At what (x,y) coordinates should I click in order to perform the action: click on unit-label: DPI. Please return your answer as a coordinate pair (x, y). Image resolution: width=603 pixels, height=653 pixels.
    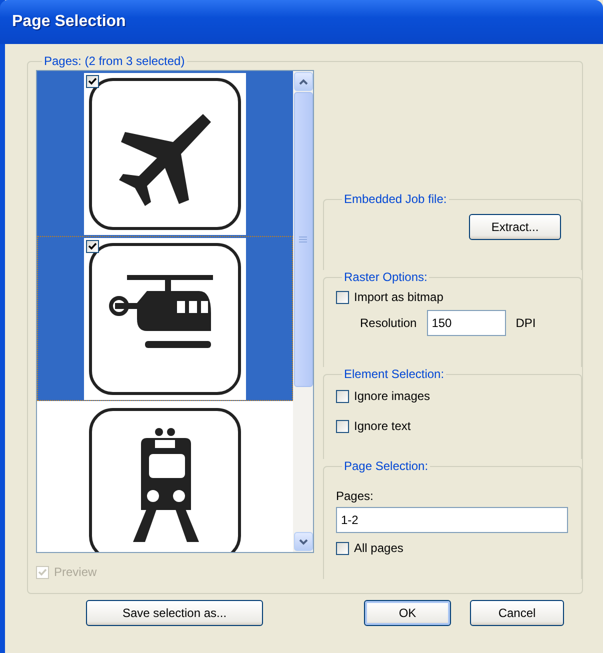
    Looking at the image, I should click on (526, 323).